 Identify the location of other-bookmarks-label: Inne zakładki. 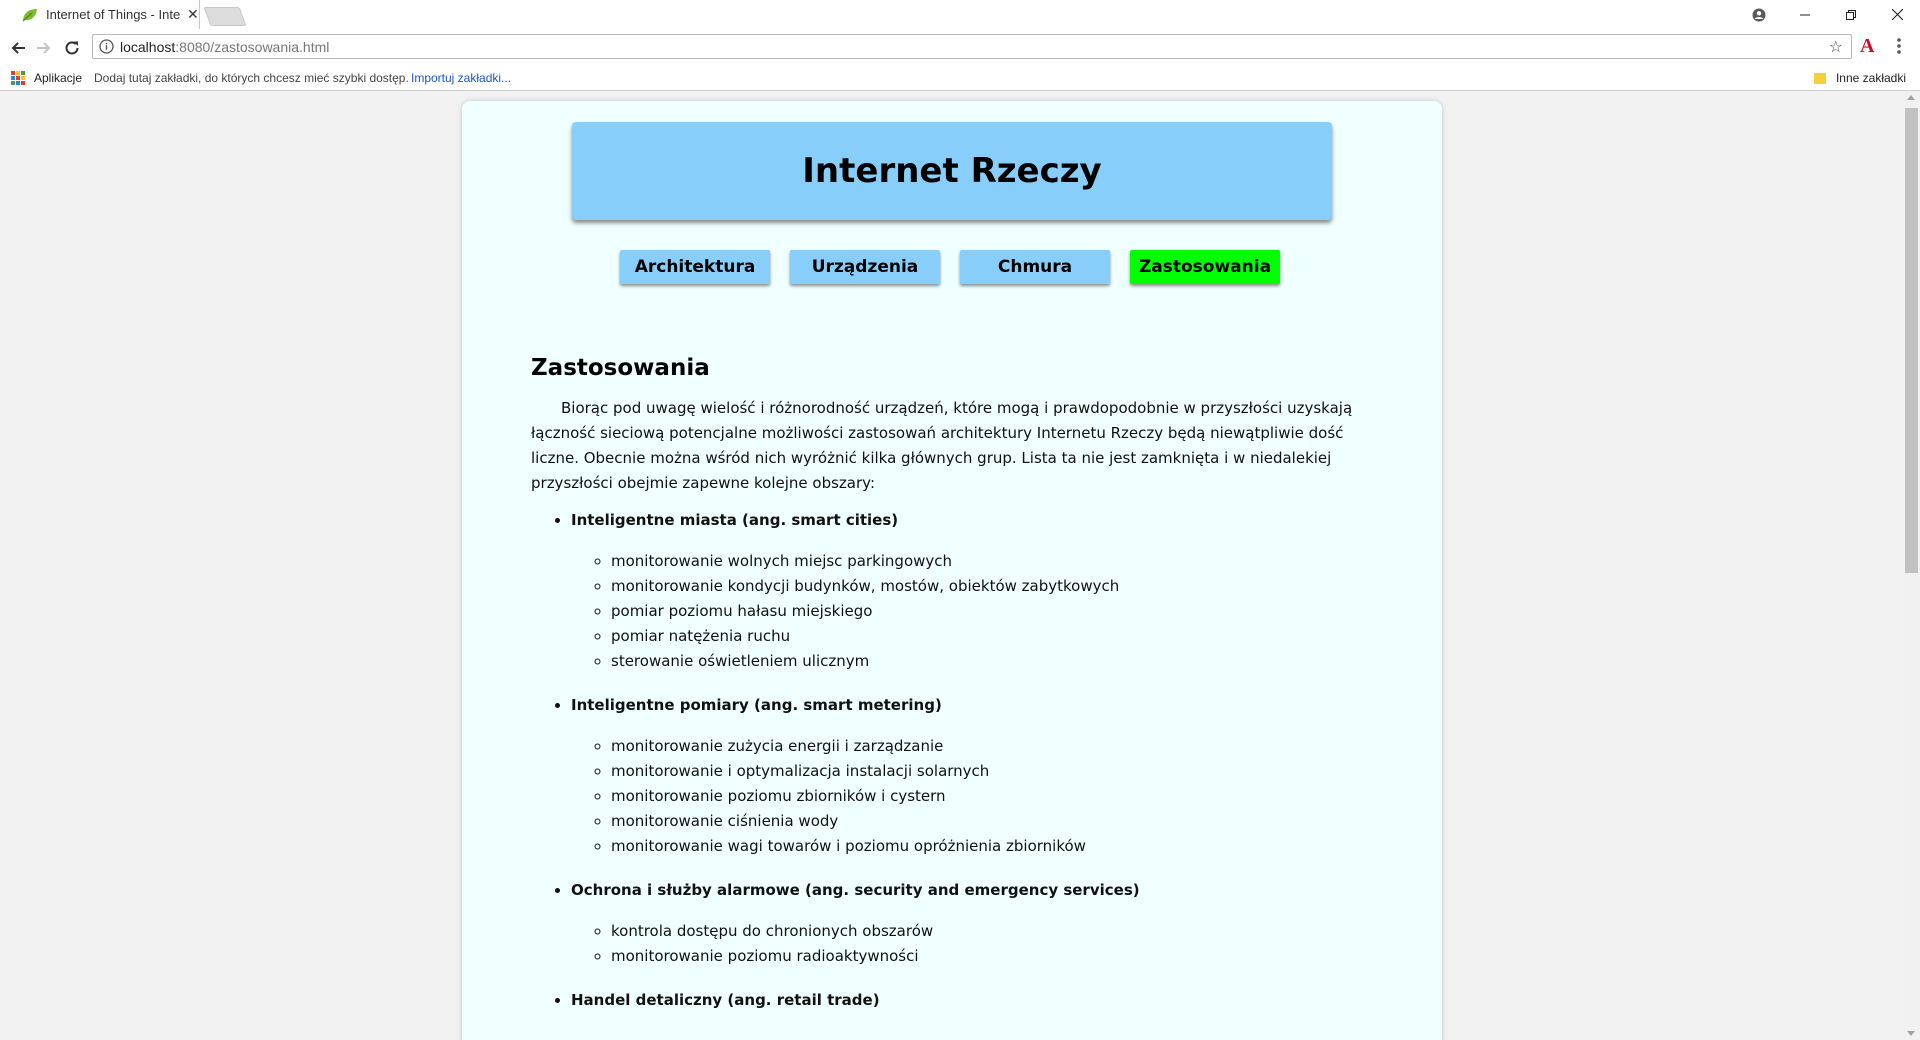
(1870, 78).